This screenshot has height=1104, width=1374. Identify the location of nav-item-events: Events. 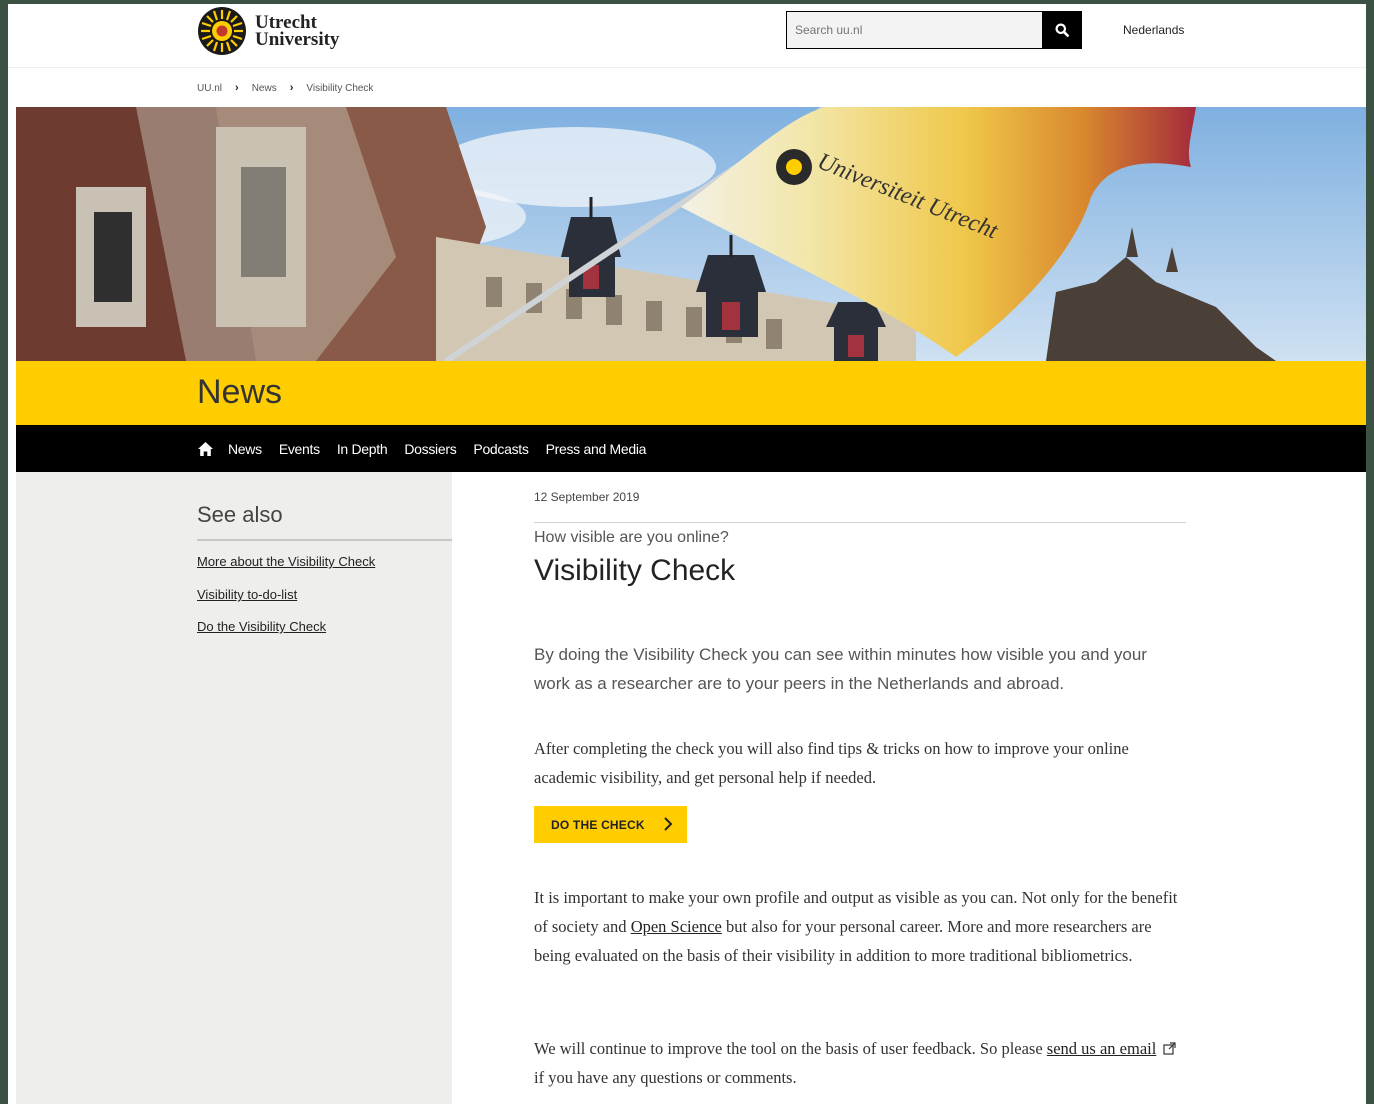
(299, 449).